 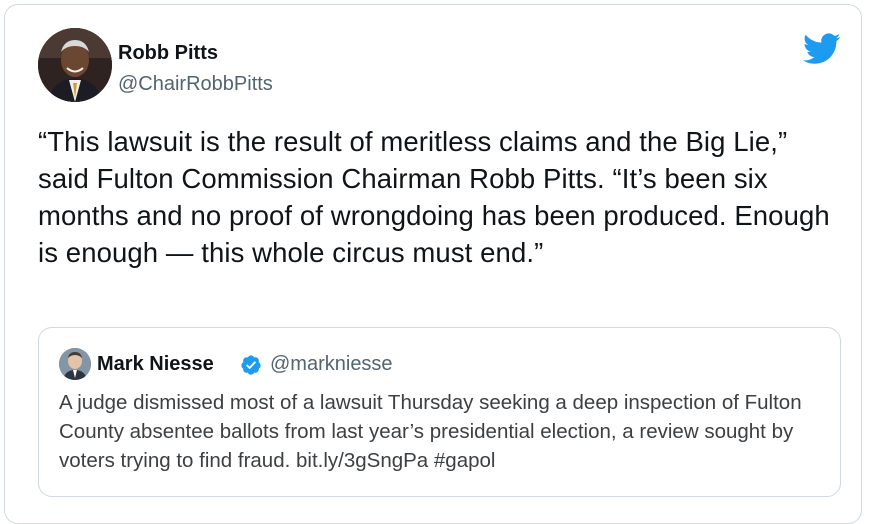 I want to click on quoted-author-name: Mark Niesse, so click(x=155, y=364).